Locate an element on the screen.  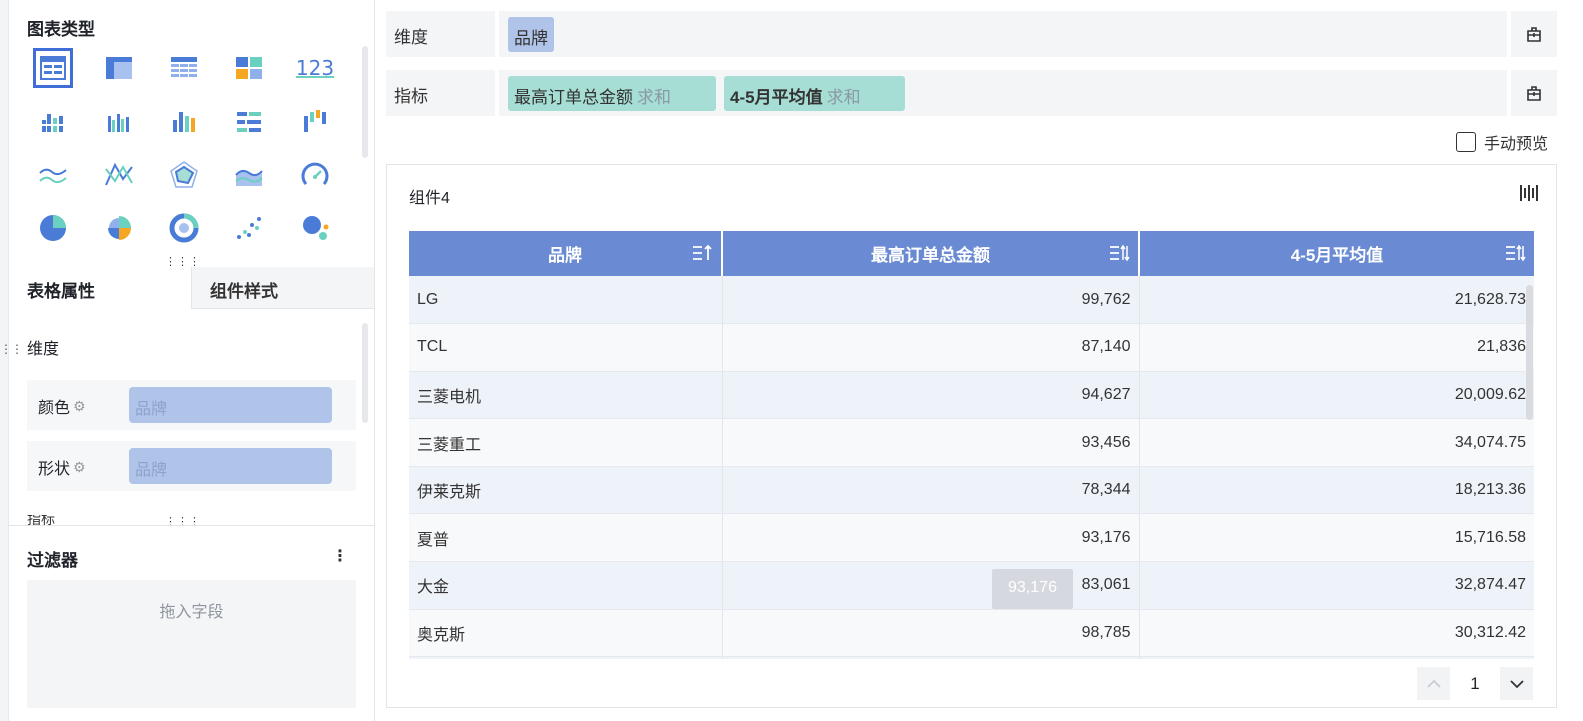
cell-brand is located at coordinates (566, 657).